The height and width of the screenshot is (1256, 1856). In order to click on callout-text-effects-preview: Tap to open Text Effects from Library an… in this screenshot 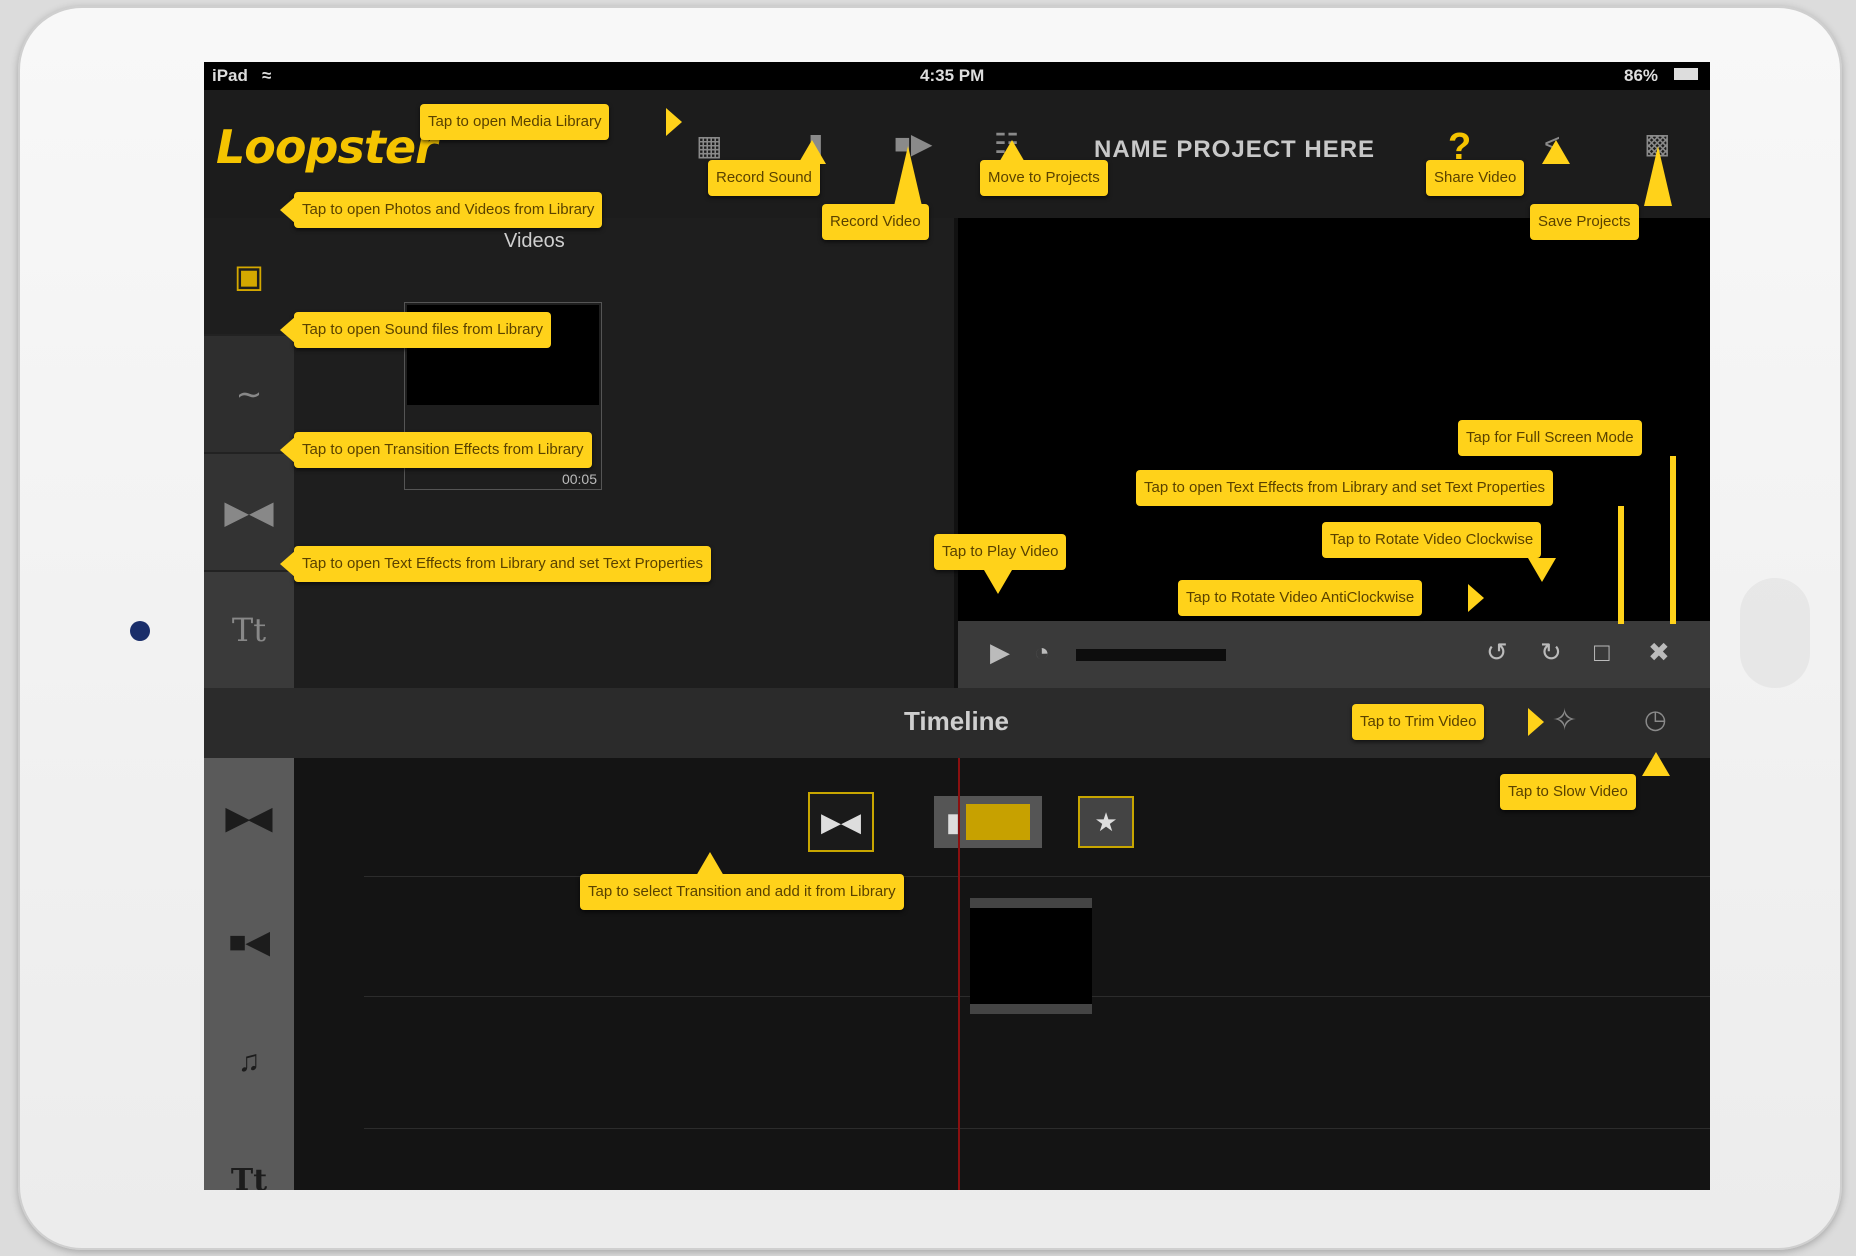, I will do `click(1345, 488)`.